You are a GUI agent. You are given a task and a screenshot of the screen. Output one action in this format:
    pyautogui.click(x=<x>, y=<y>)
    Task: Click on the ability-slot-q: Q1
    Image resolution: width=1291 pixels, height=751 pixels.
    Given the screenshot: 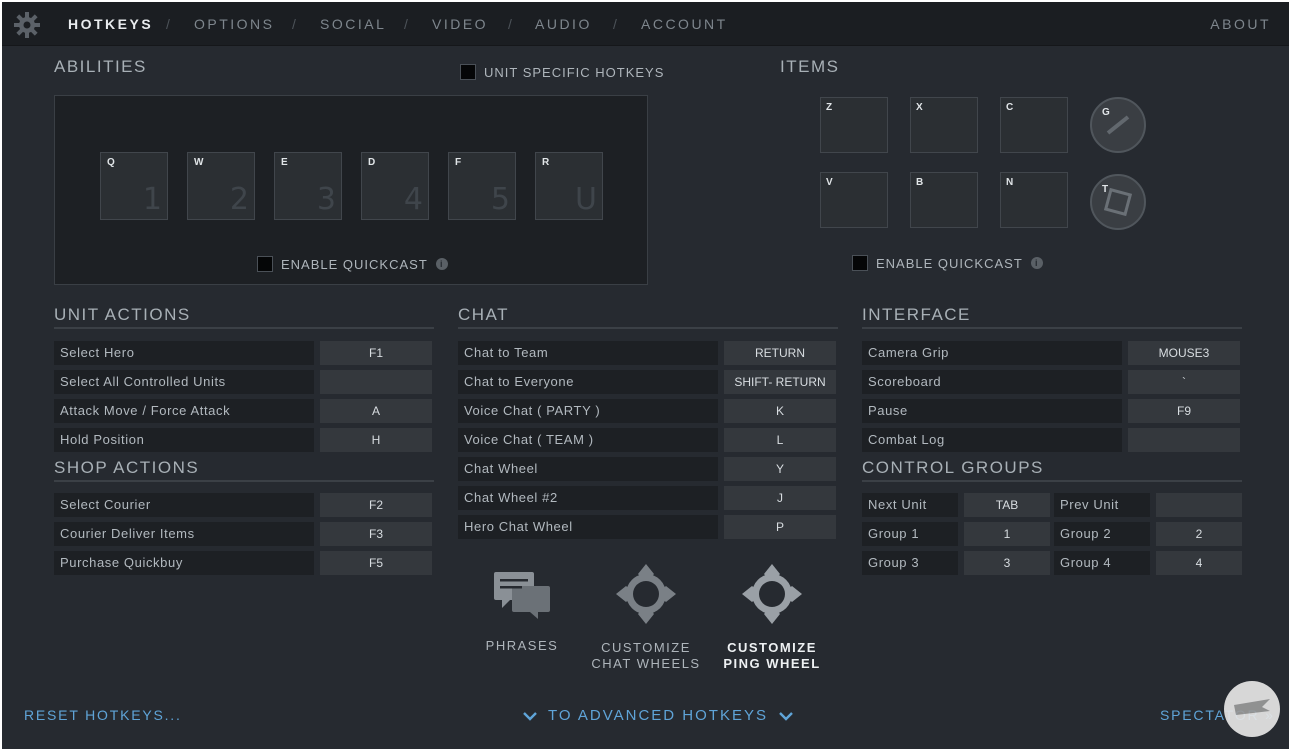 What is the action you would take?
    pyautogui.click(x=134, y=186)
    